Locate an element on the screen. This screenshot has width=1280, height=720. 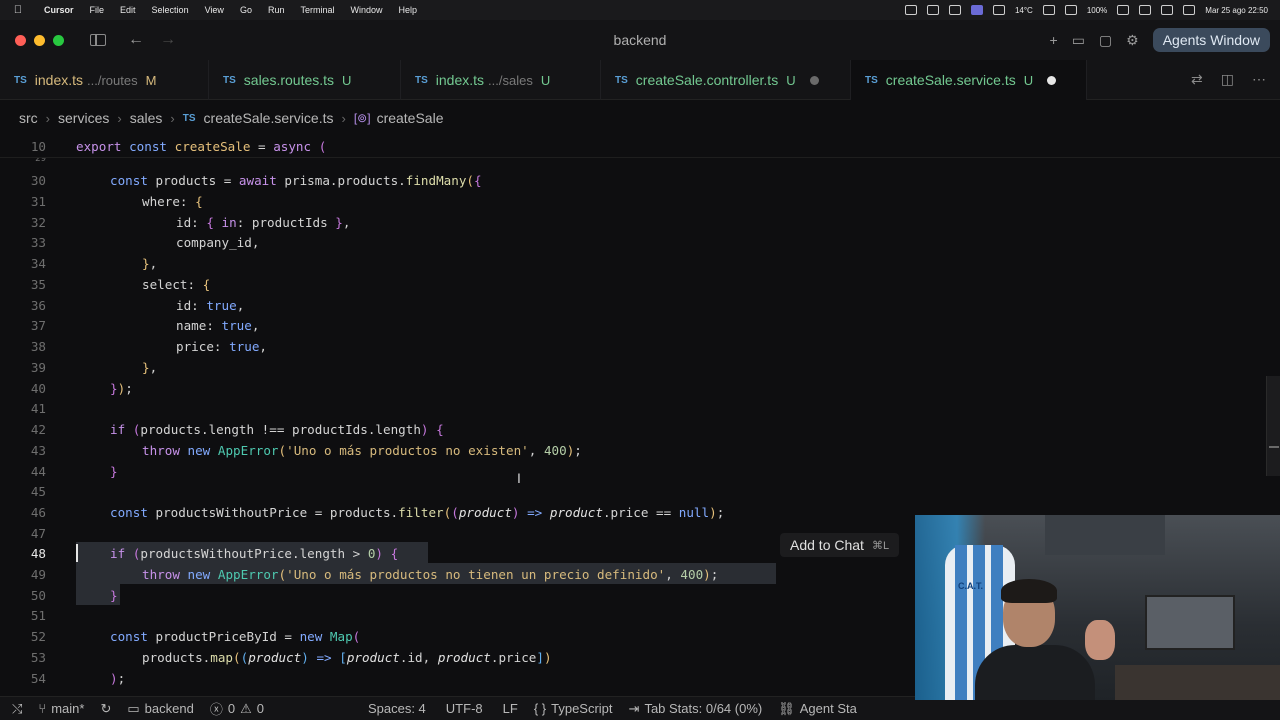
line-number: 47 is located at coordinates (38, 533).